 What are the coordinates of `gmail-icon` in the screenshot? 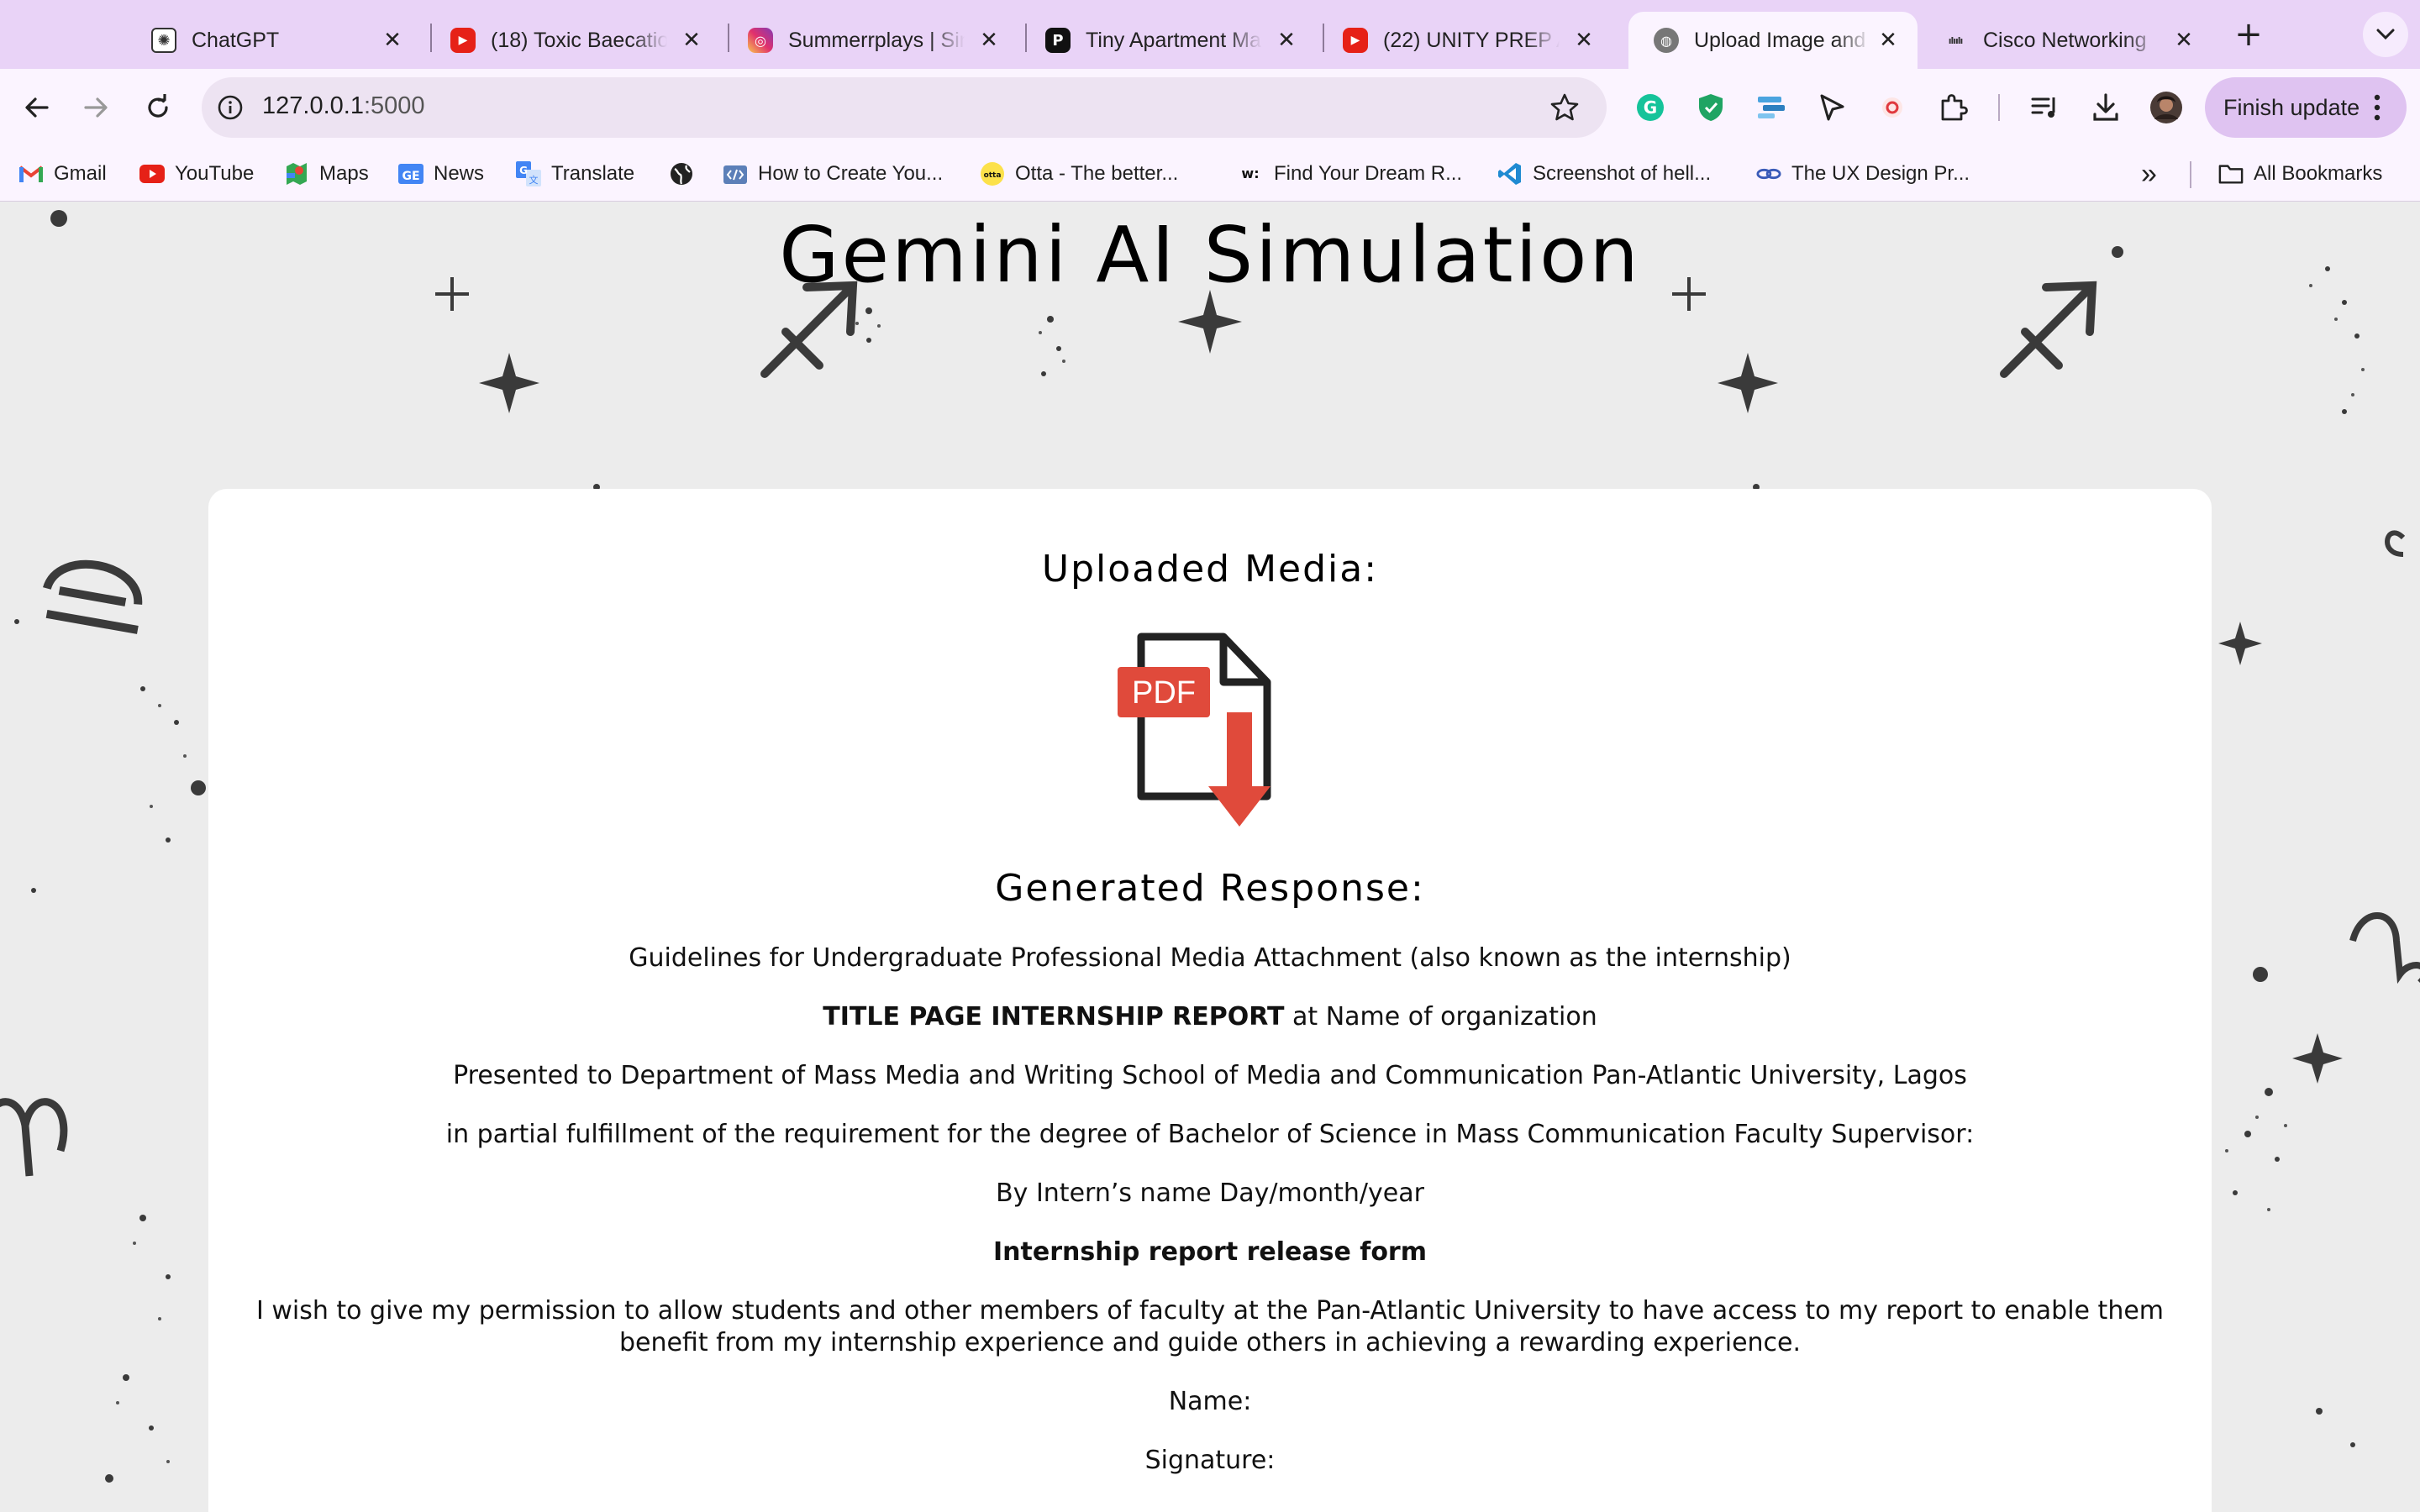 It's located at (31, 173).